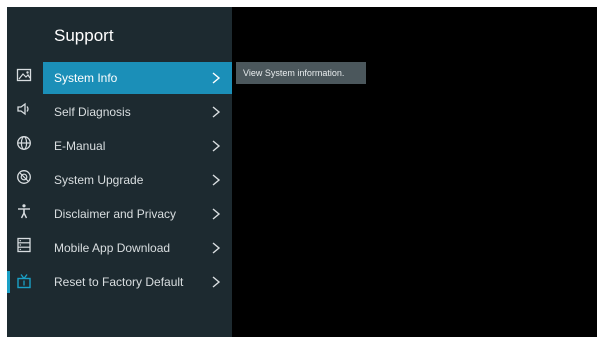 The image size is (604, 344). Describe the element at coordinates (24, 245) in the screenshot. I see `apps-icon` at that location.